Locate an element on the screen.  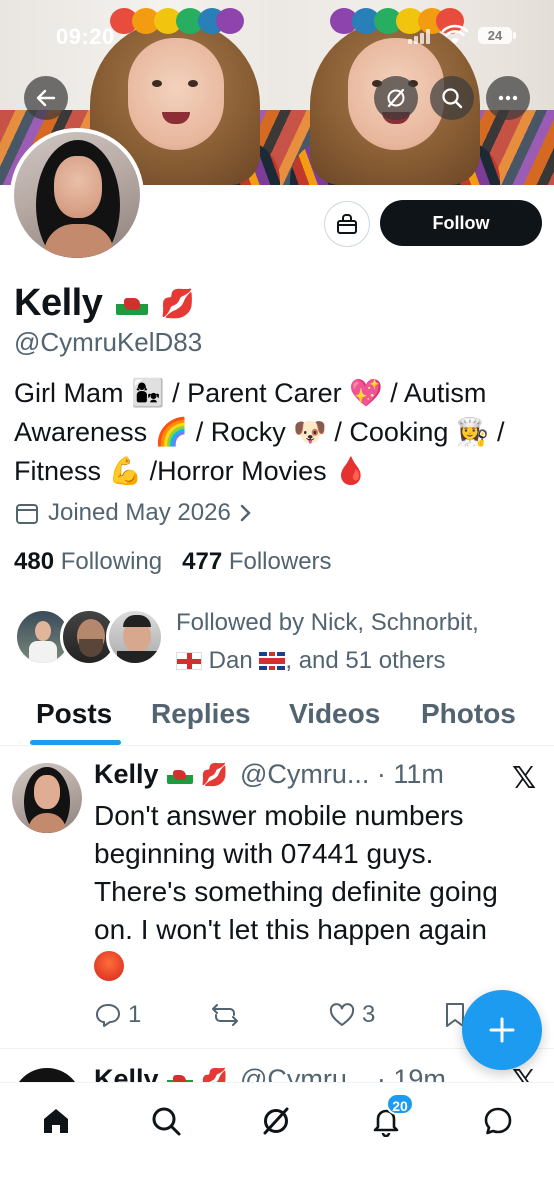
status-time: 09:20 is located at coordinates (85, 36).